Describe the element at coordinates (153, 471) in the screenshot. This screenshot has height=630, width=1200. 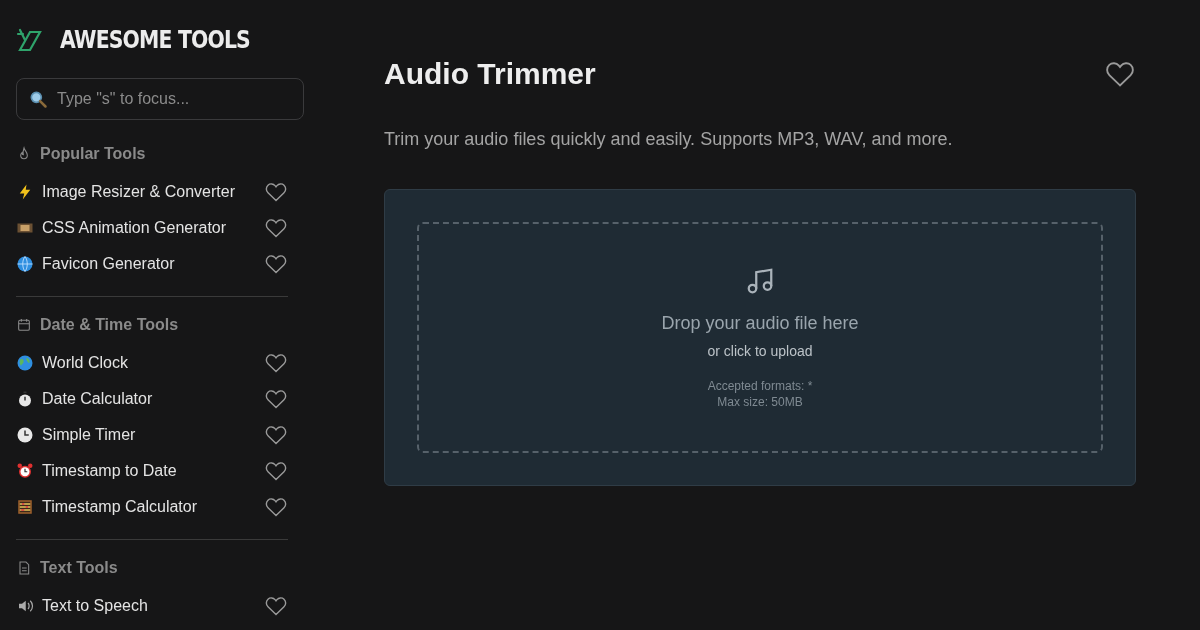
I see `tool-link: Timestamp to Date` at that location.